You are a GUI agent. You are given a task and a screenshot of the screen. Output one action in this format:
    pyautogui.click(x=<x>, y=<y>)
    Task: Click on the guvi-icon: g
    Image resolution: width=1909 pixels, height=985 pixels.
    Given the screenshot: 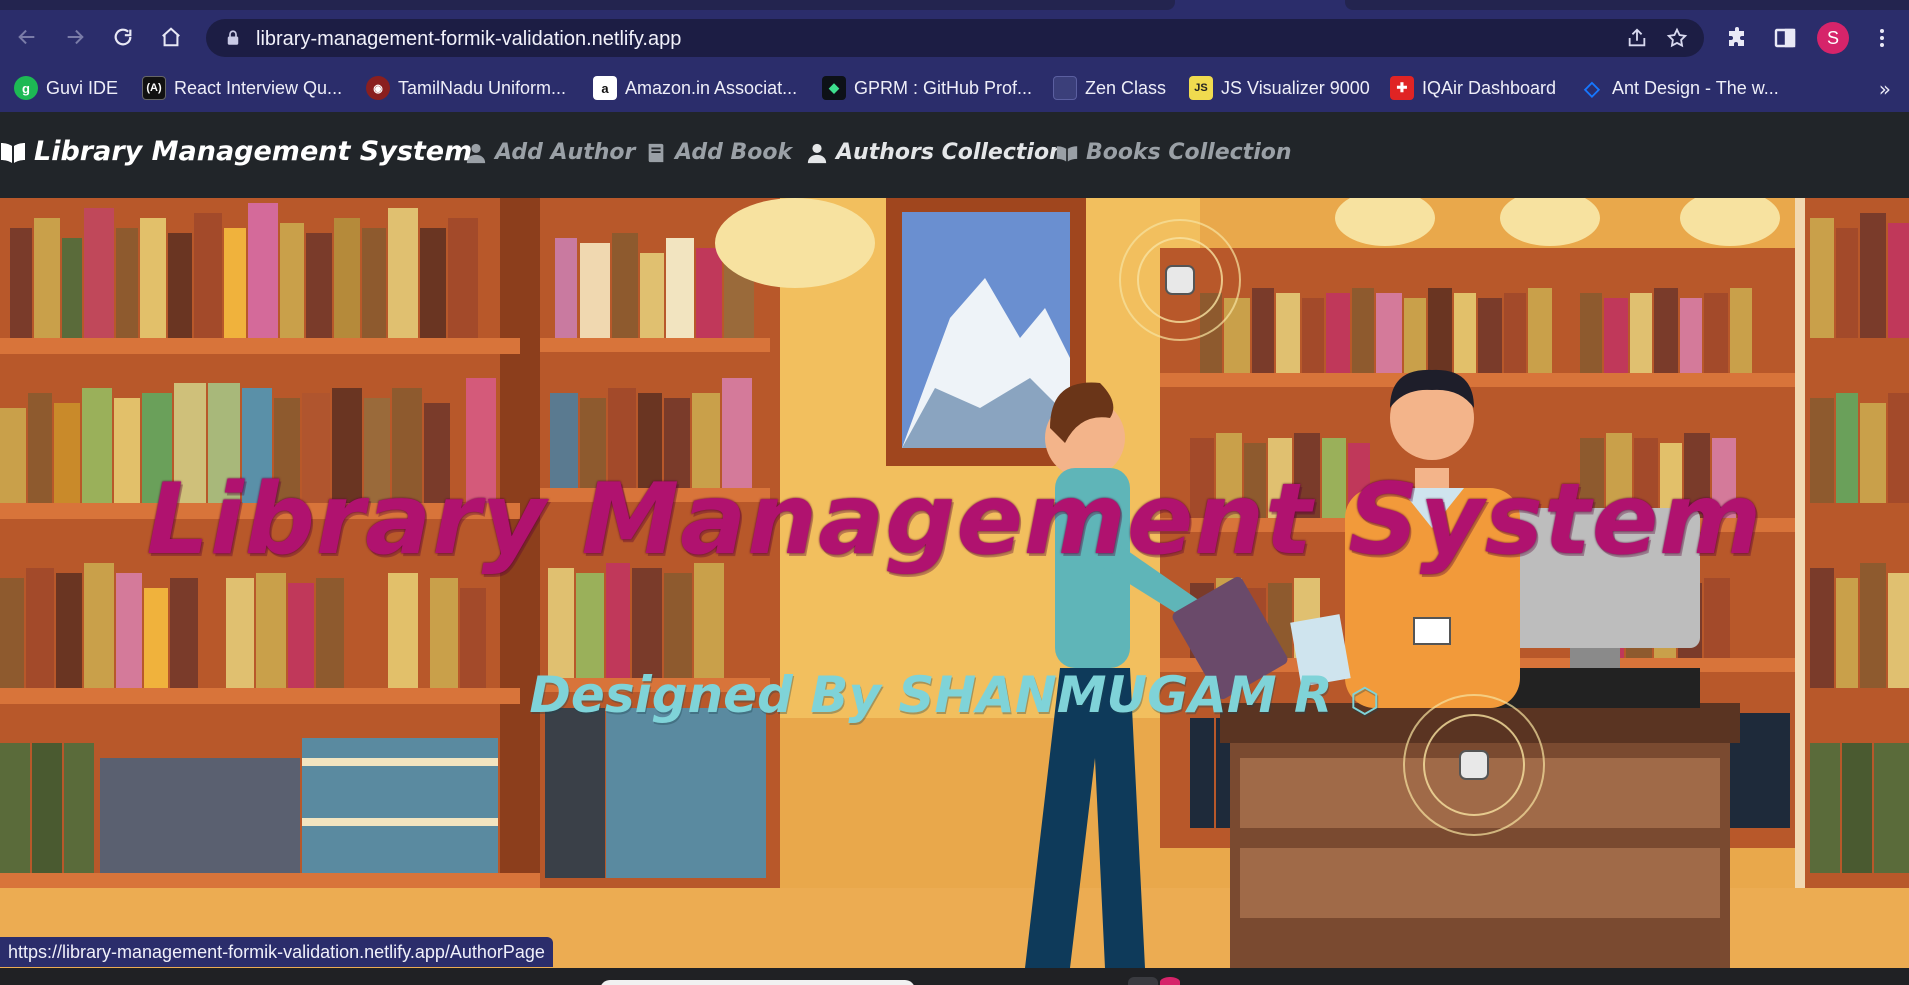 What is the action you would take?
    pyautogui.click(x=26, y=88)
    